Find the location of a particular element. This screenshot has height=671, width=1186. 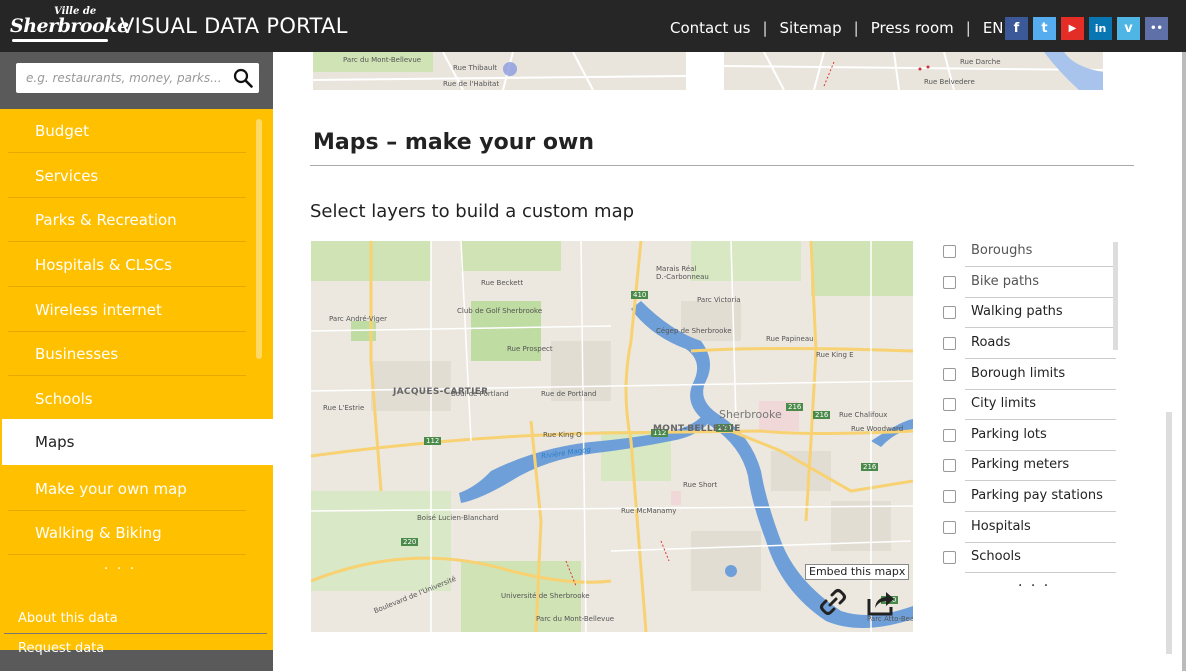

vimeo-icon: v is located at coordinates (1128, 28).